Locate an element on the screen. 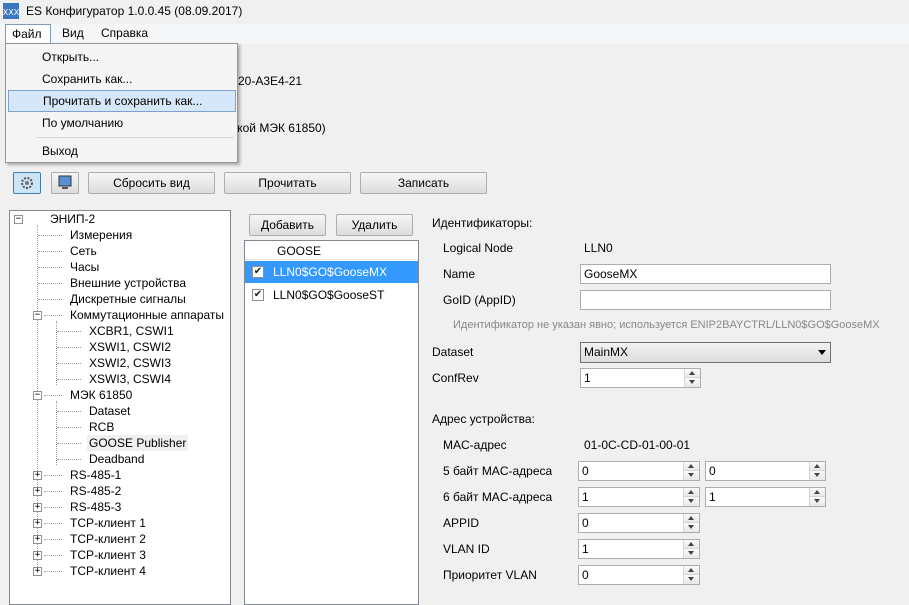  menu-view: Вид is located at coordinates (73, 33).